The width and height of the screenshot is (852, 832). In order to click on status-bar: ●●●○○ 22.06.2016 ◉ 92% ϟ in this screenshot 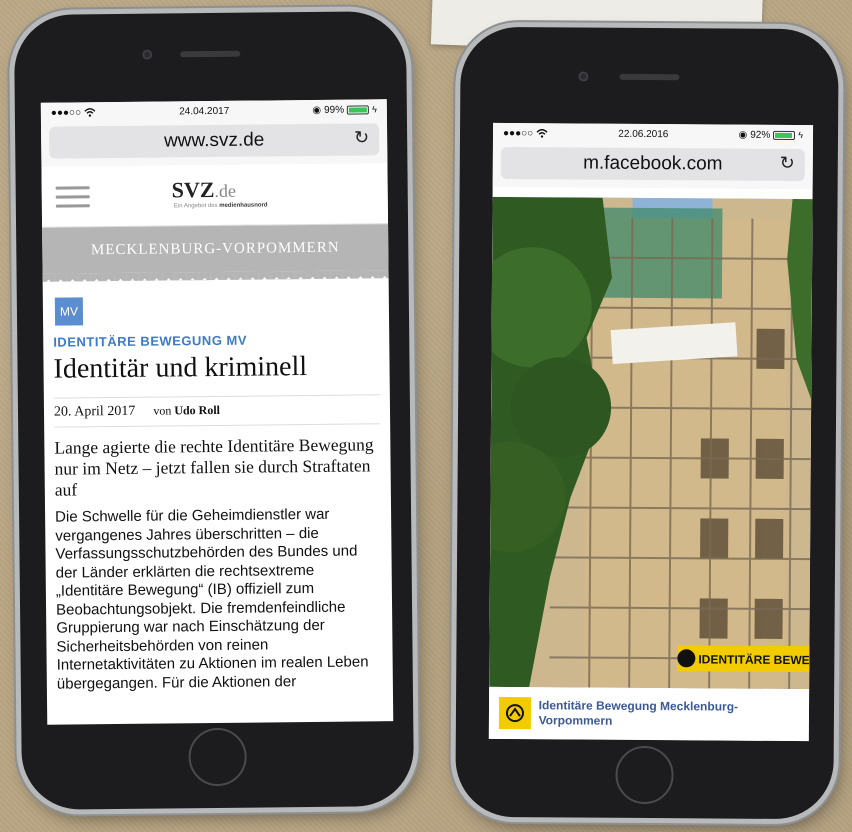, I will do `click(653, 134)`.